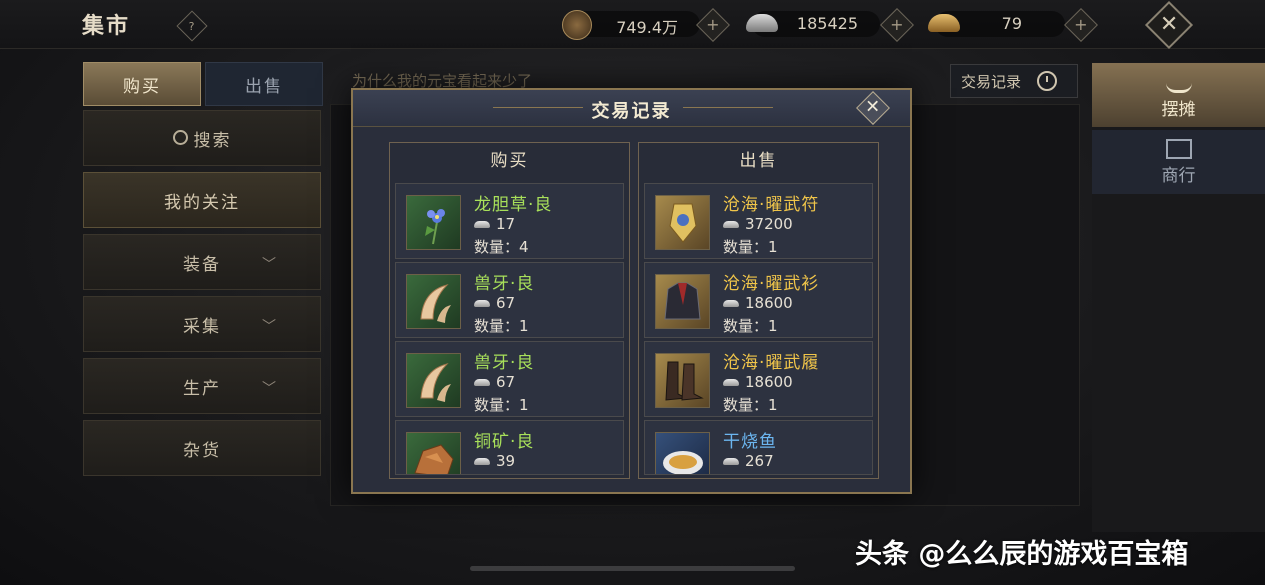 This screenshot has height=585, width=1265. Describe the element at coordinates (192, 26) in the screenshot. I see `question-icon: ?` at that location.